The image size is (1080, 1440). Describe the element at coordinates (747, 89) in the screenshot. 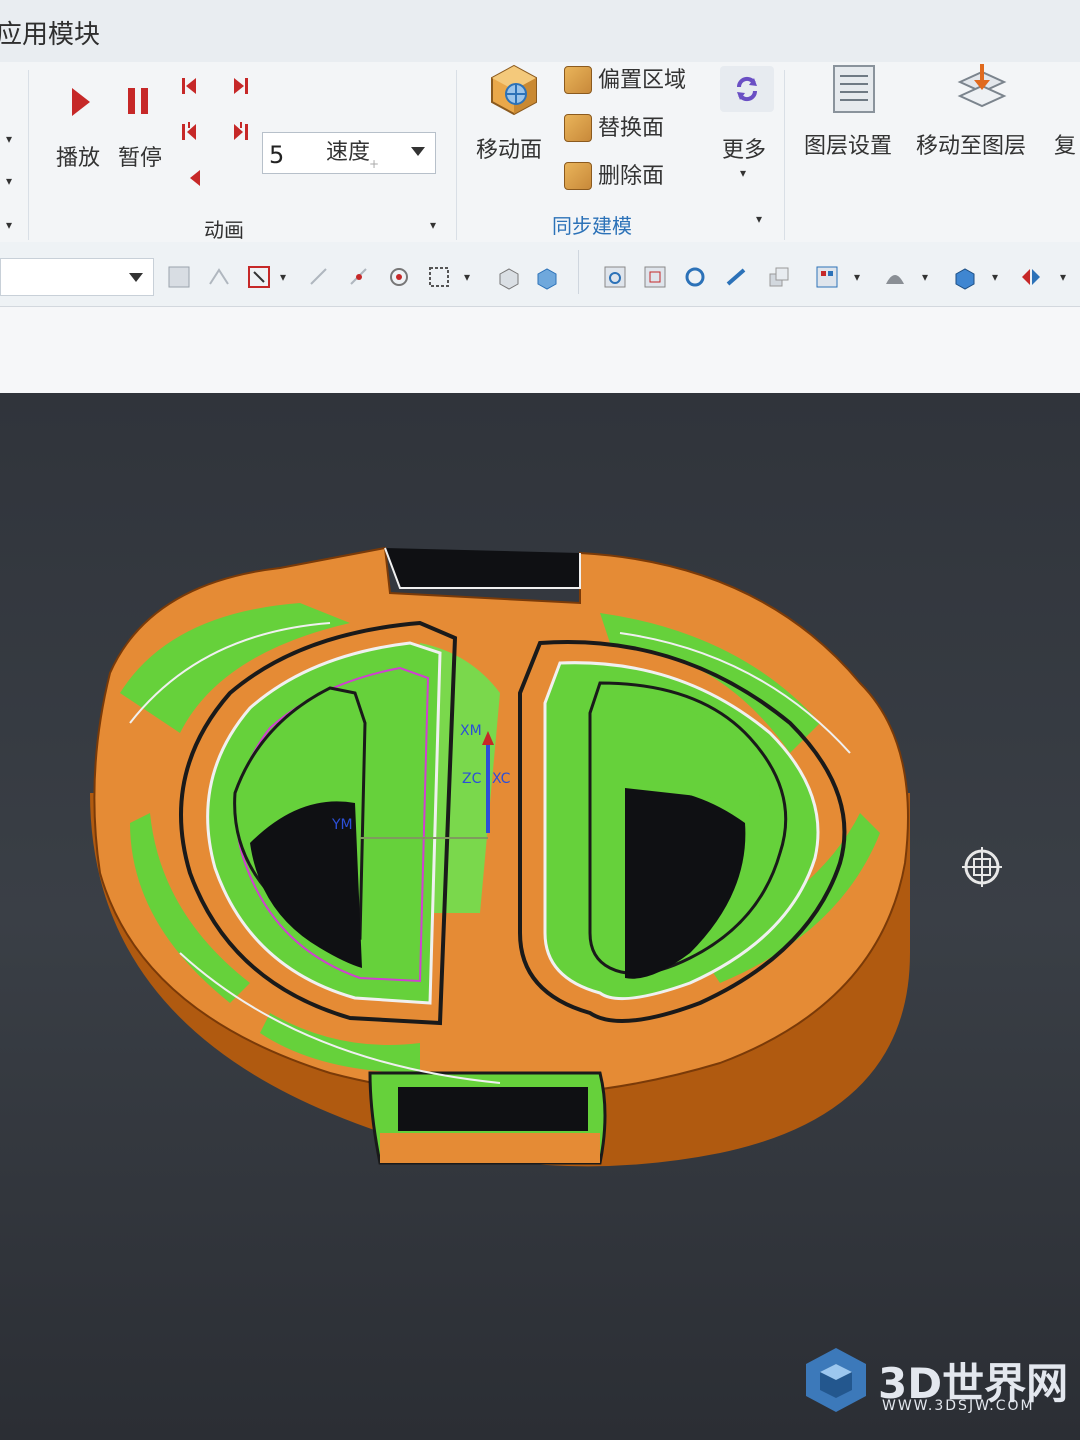

I see `refresh-icon` at that location.